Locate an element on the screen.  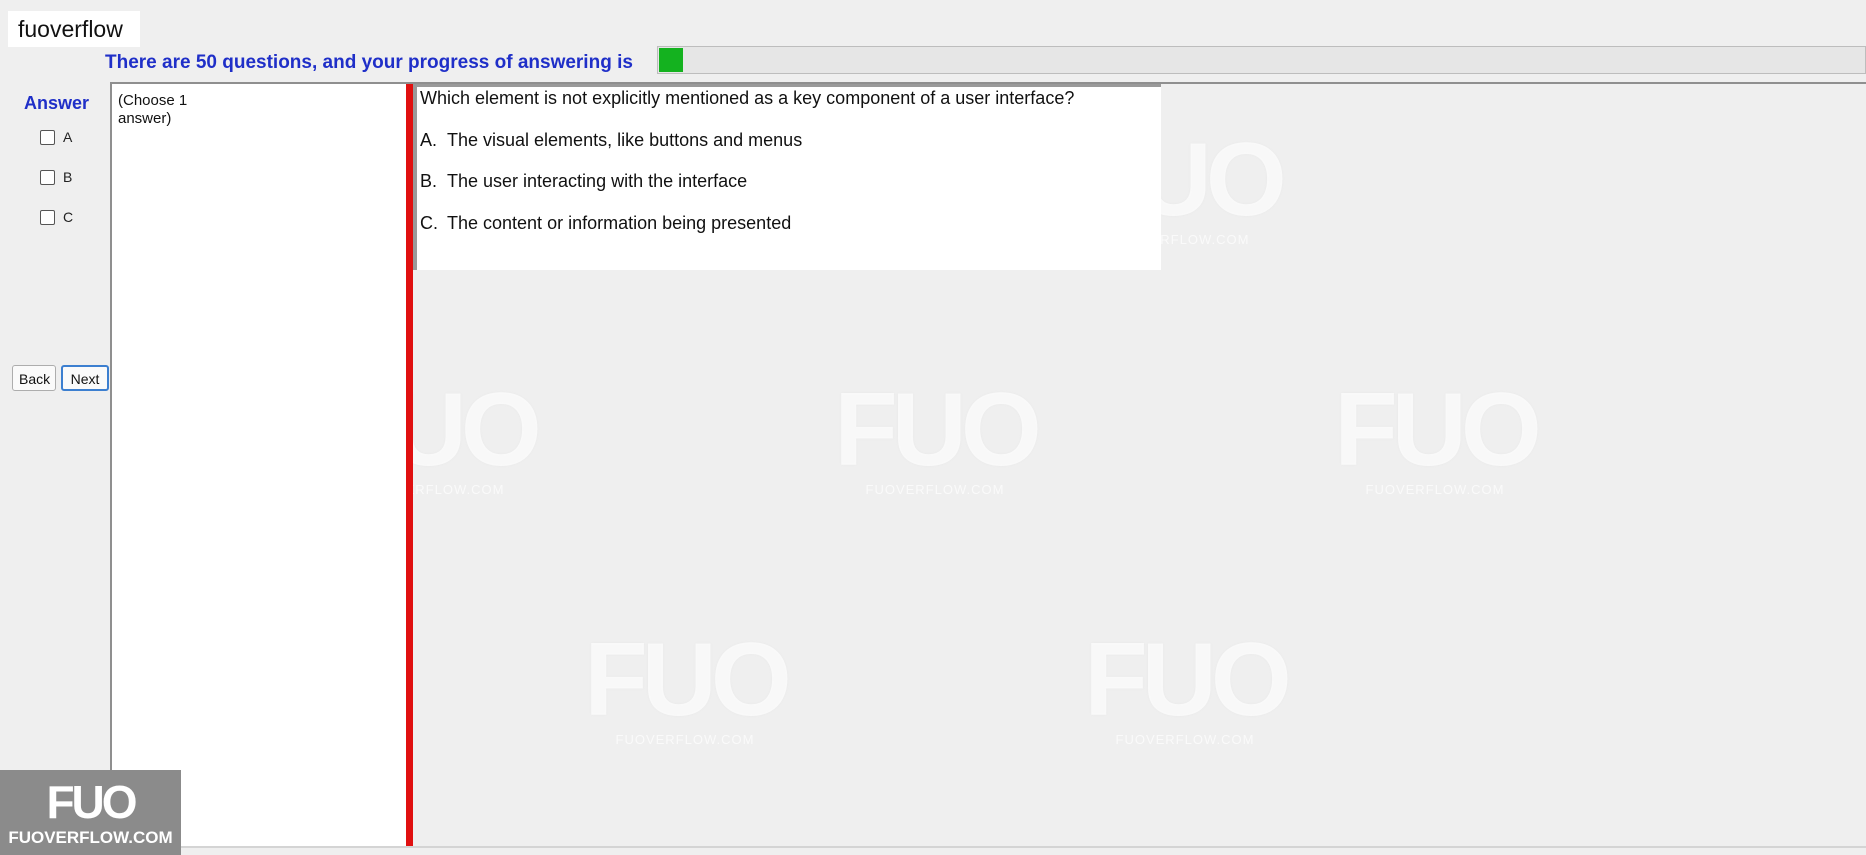
answer-option-b: B is located at coordinates (56, 177).